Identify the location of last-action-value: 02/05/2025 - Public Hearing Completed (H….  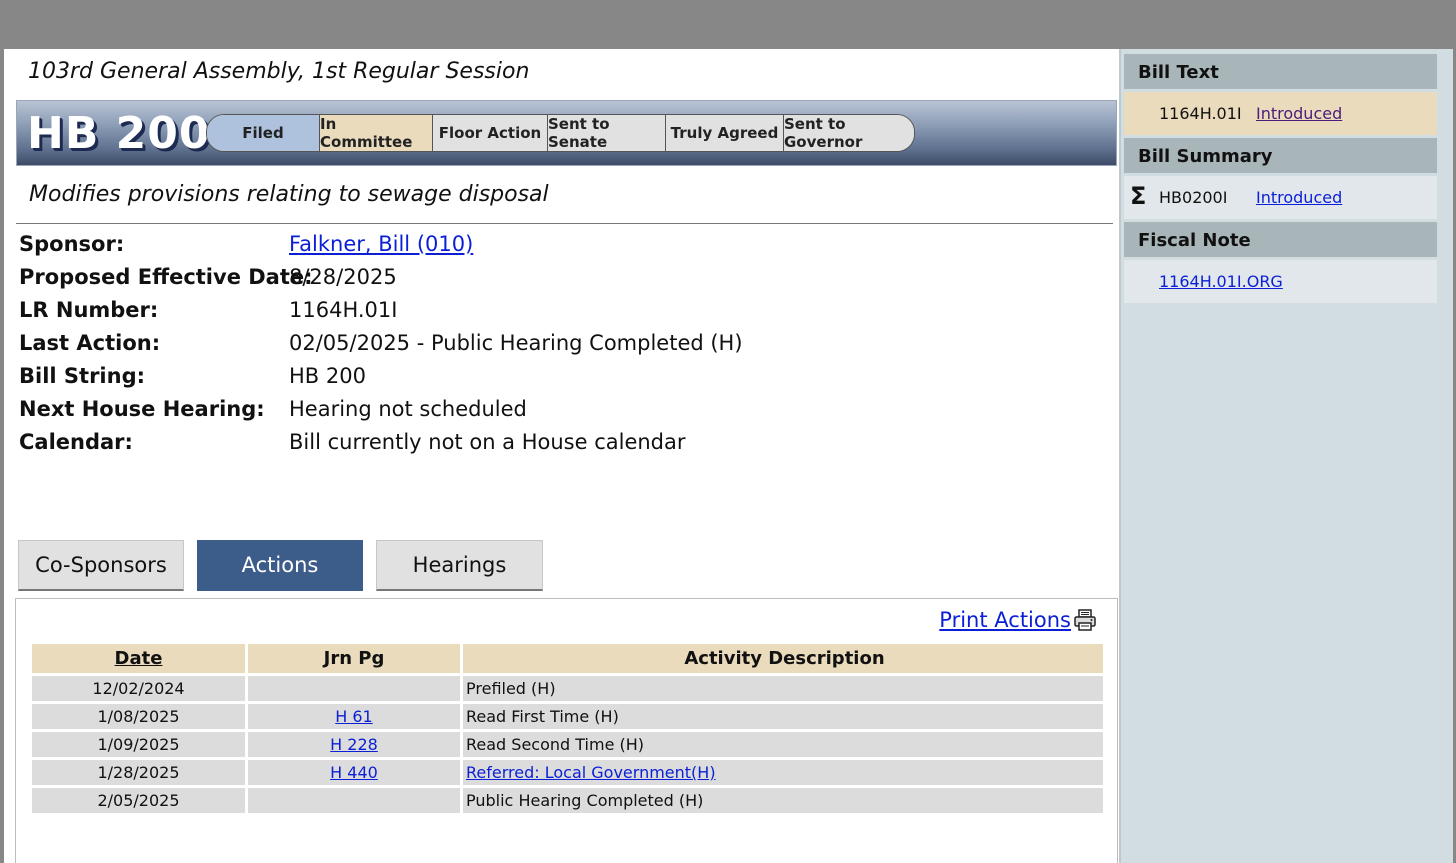
(516, 343).